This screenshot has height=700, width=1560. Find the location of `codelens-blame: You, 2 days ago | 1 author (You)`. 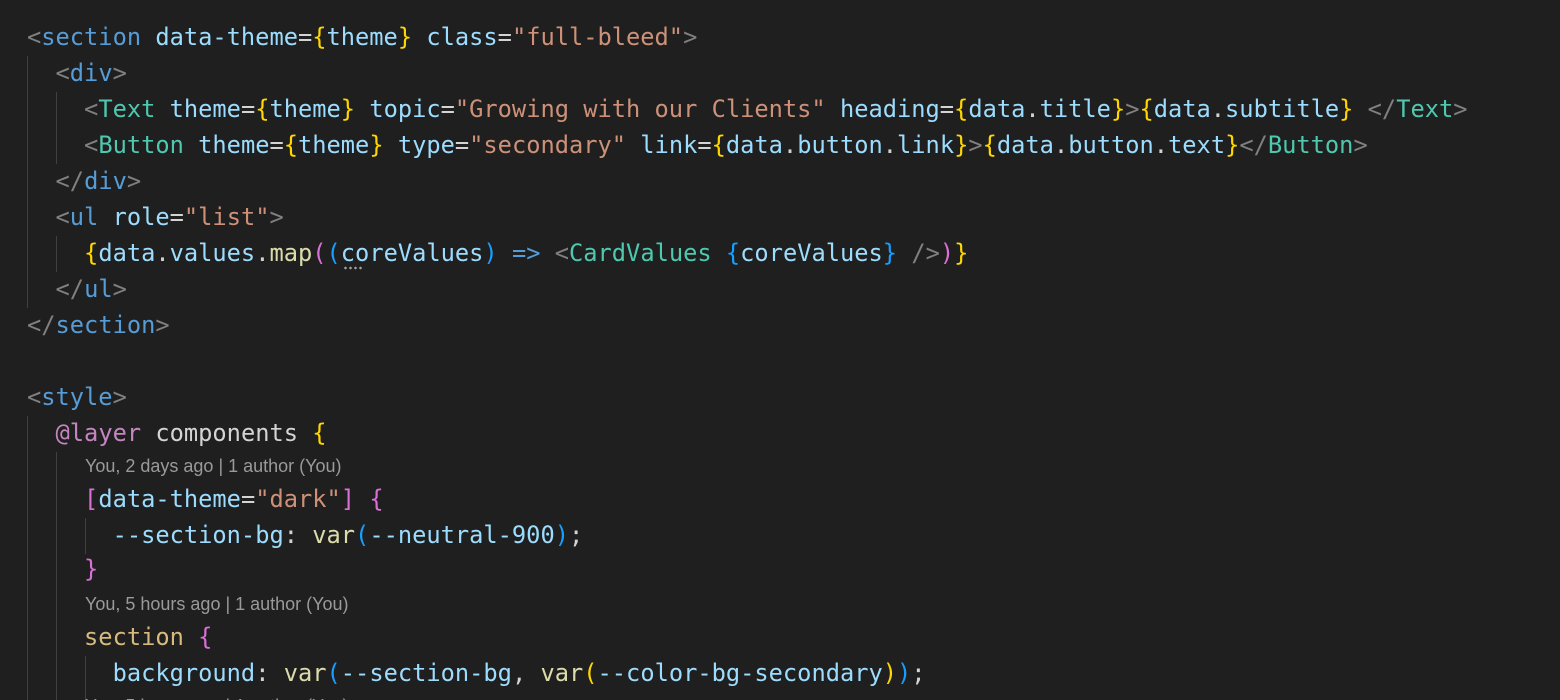

codelens-blame: You, 2 days ago | 1 author (You) is located at coordinates (213, 466).